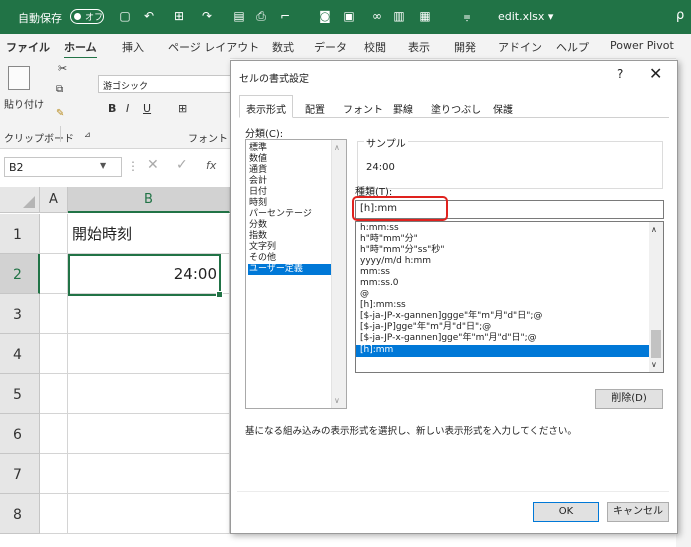  I want to click on cell-a4, so click(54, 354).